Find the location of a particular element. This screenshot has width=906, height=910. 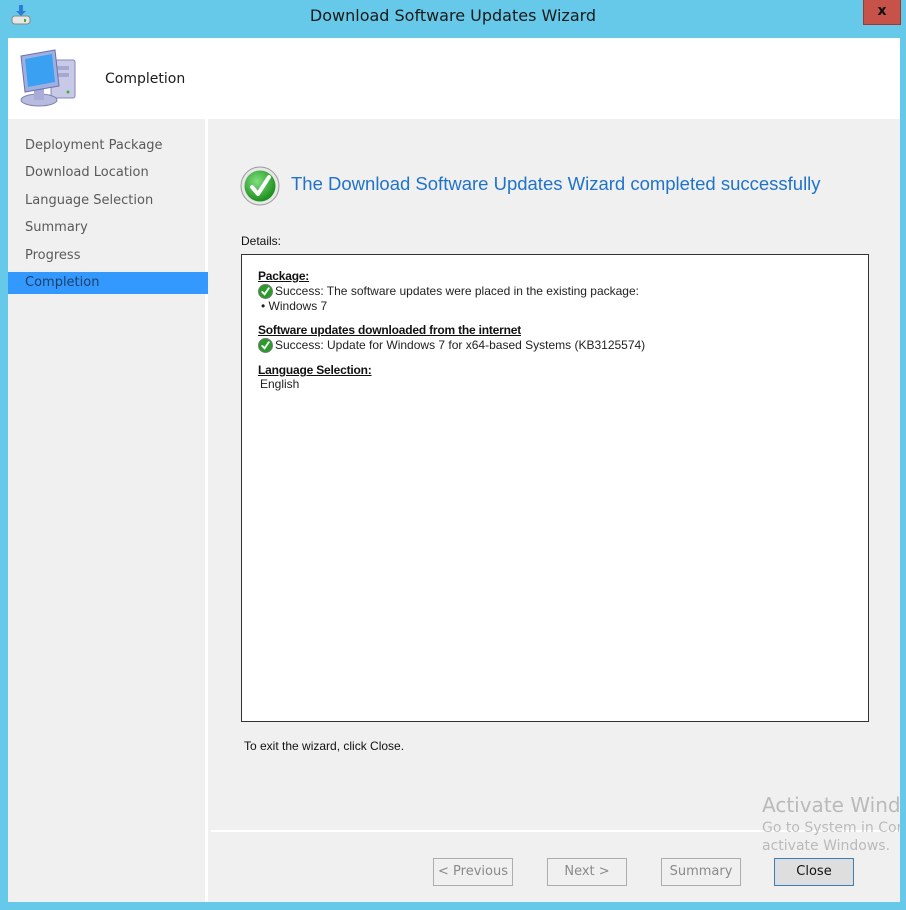

next-button: Next > is located at coordinates (587, 872).